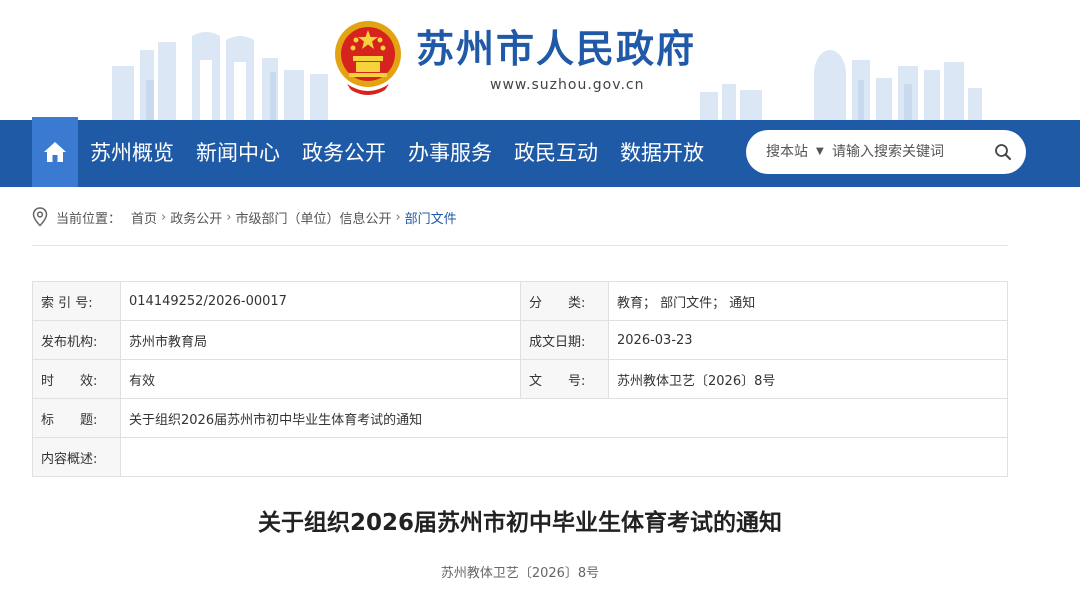 This screenshot has height=607, width=1080. What do you see at coordinates (556, 49) in the screenshot?
I see `site-title: 苏州市人民政府` at bounding box center [556, 49].